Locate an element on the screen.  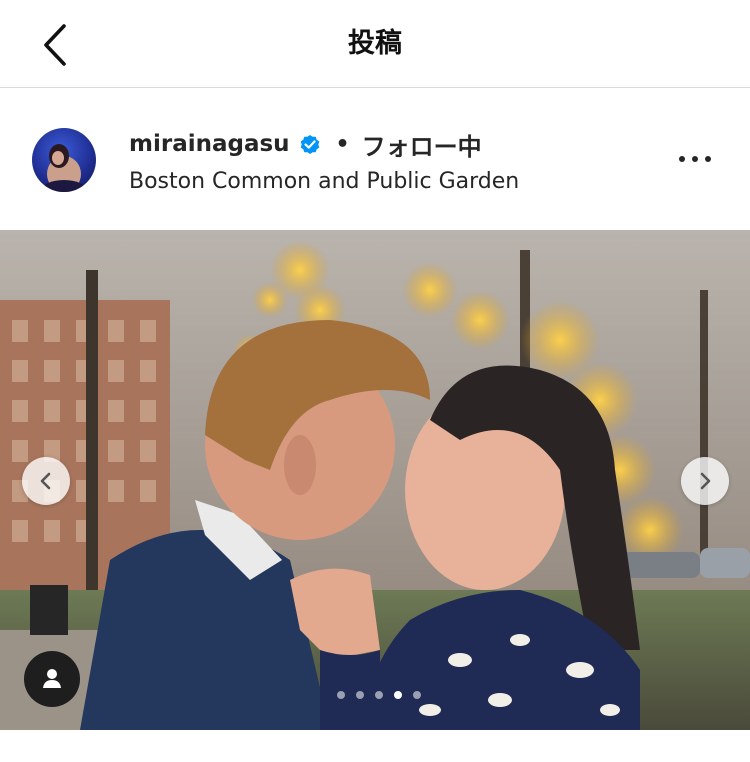
carousel-next-button is located at coordinates (705, 481).